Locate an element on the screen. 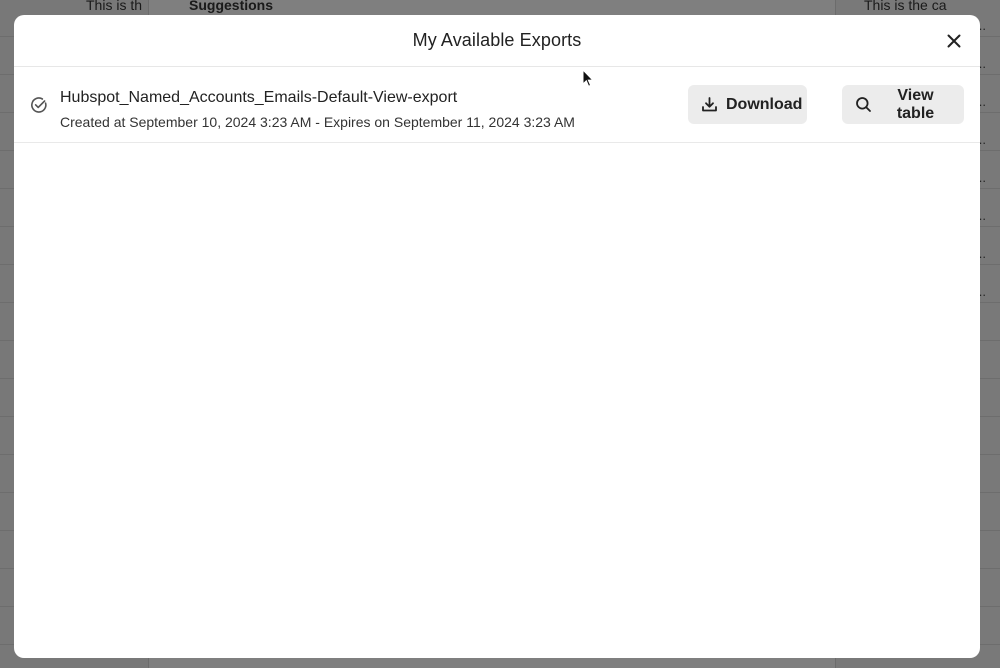 The width and height of the screenshot is (1000, 668). modal-title: My Available Exports is located at coordinates (497, 40).